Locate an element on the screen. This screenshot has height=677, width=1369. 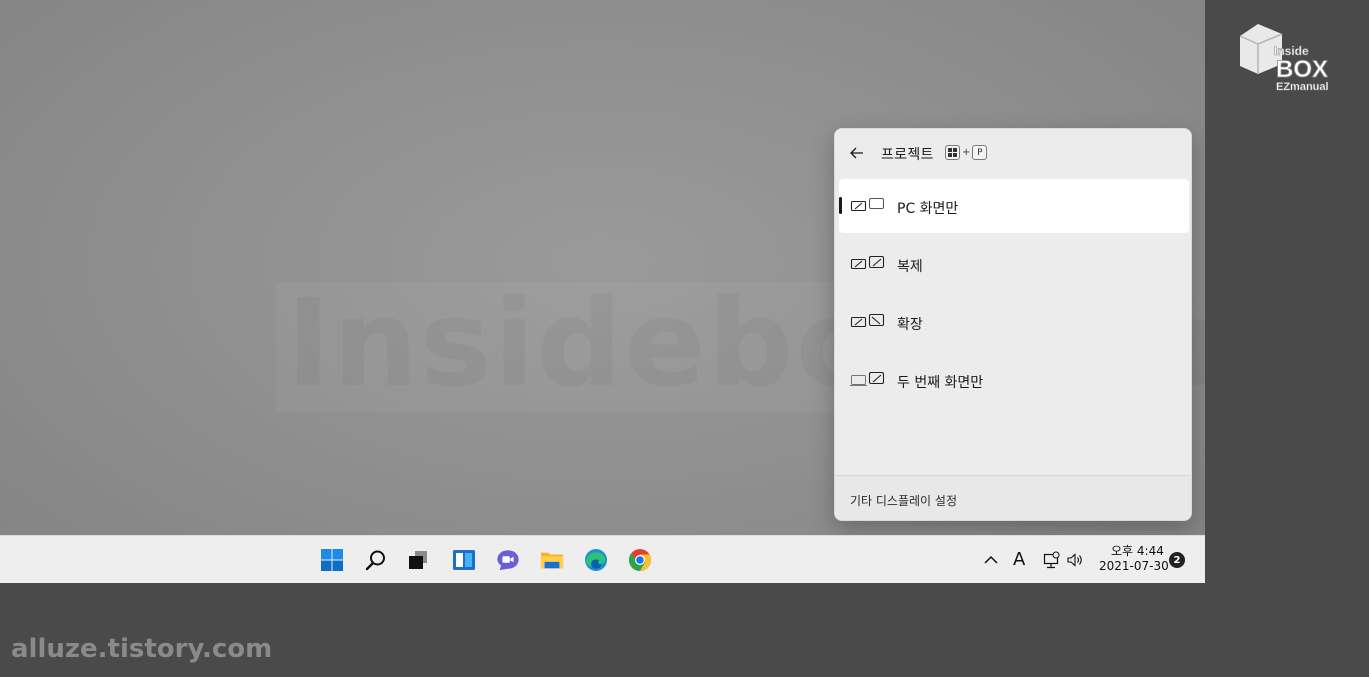
clock-date: 2021-07-30 is located at coordinates (1134, 566).